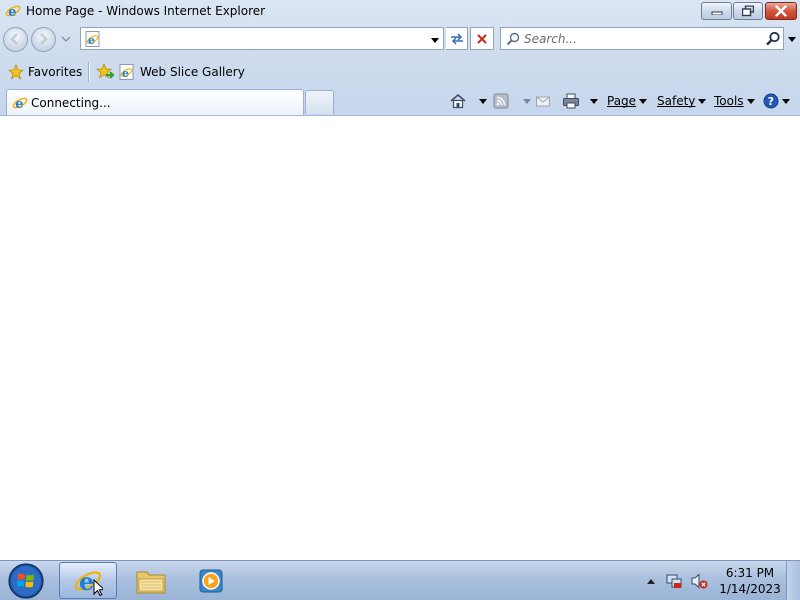 This screenshot has height=600, width=800. I want to click on show-hidden-icons-button, so click(651, 581).